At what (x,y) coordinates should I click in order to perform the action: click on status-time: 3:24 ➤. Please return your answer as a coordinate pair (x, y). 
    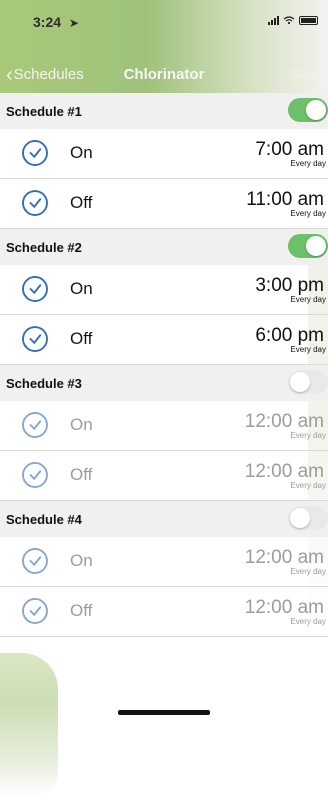
    Looking at the image, I should click on (56, 22).